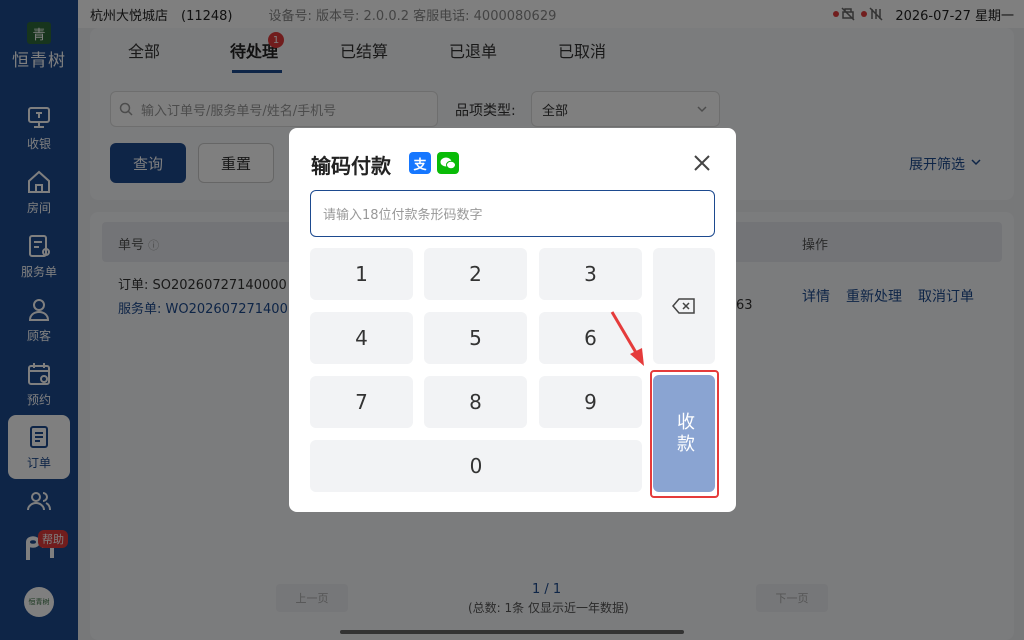 The width and height of the screenshot is (1024, 640). Describe the element at coordinates (475, 402) in the screenshot. I see `key-8: 8` at that location.